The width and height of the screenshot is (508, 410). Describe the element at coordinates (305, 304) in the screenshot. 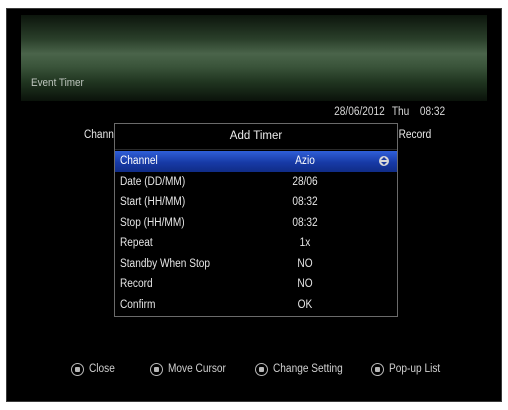

I see `setting-value: OK` at that location.